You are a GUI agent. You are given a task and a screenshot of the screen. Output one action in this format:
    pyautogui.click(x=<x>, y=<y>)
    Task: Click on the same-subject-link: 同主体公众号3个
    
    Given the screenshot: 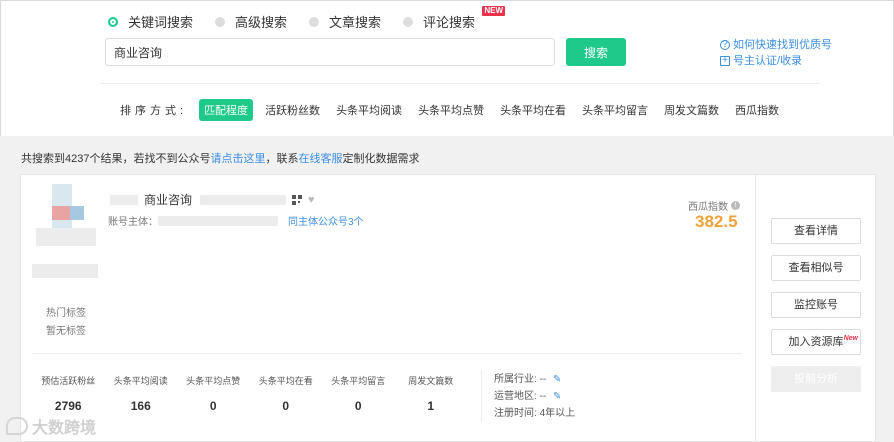 What is the action you would take?
    pyautogui.click(x=326, y=220)
    